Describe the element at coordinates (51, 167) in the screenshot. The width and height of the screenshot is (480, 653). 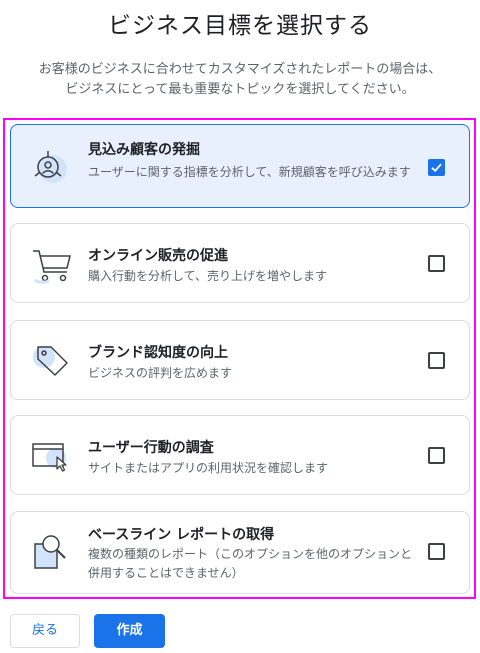
I see `lead-target-icon` at that location.